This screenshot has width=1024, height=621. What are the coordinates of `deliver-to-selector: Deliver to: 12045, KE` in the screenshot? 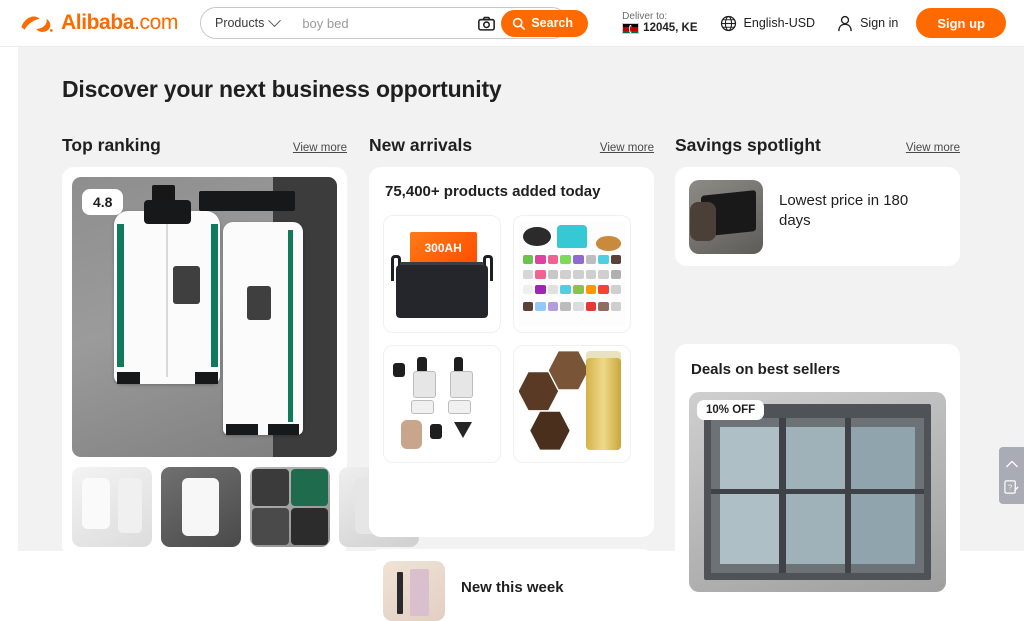 It's located at (660, 23).